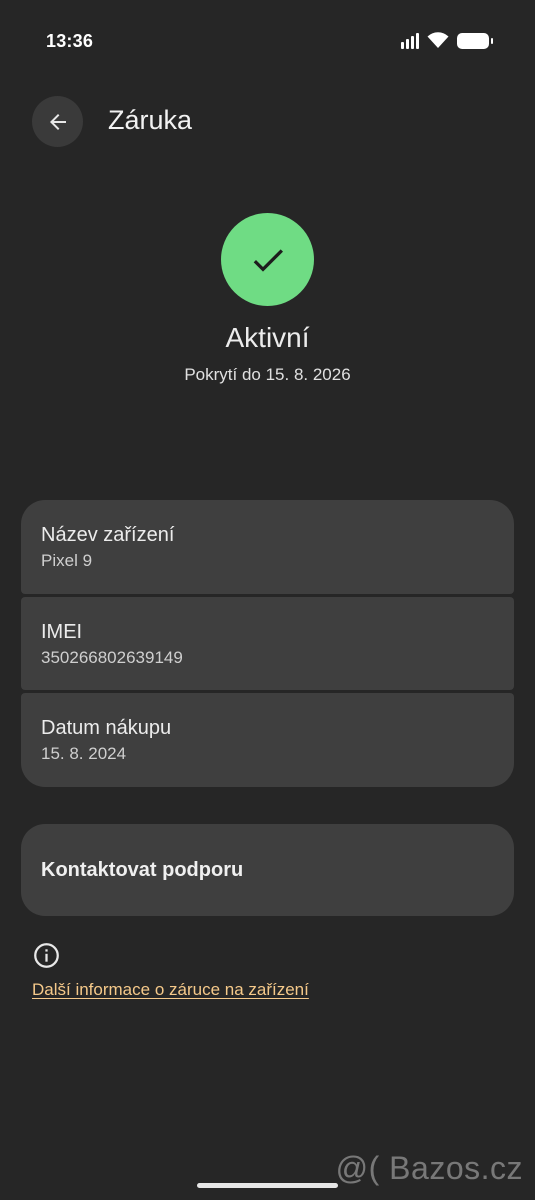 This screenshot has width=535, height=1200. I want to click on back-button, so click(57, 121).